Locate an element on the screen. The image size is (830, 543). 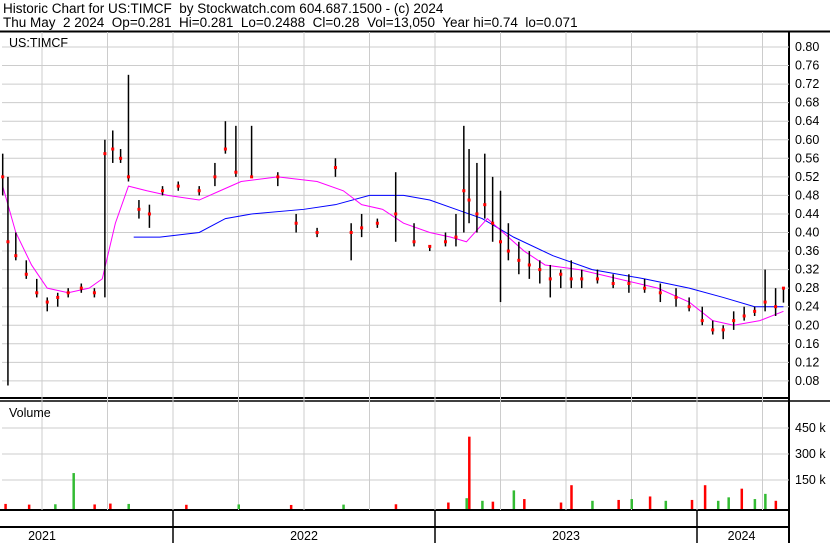
volume-tick-label: 450 k is located at coordinates (810, 428).